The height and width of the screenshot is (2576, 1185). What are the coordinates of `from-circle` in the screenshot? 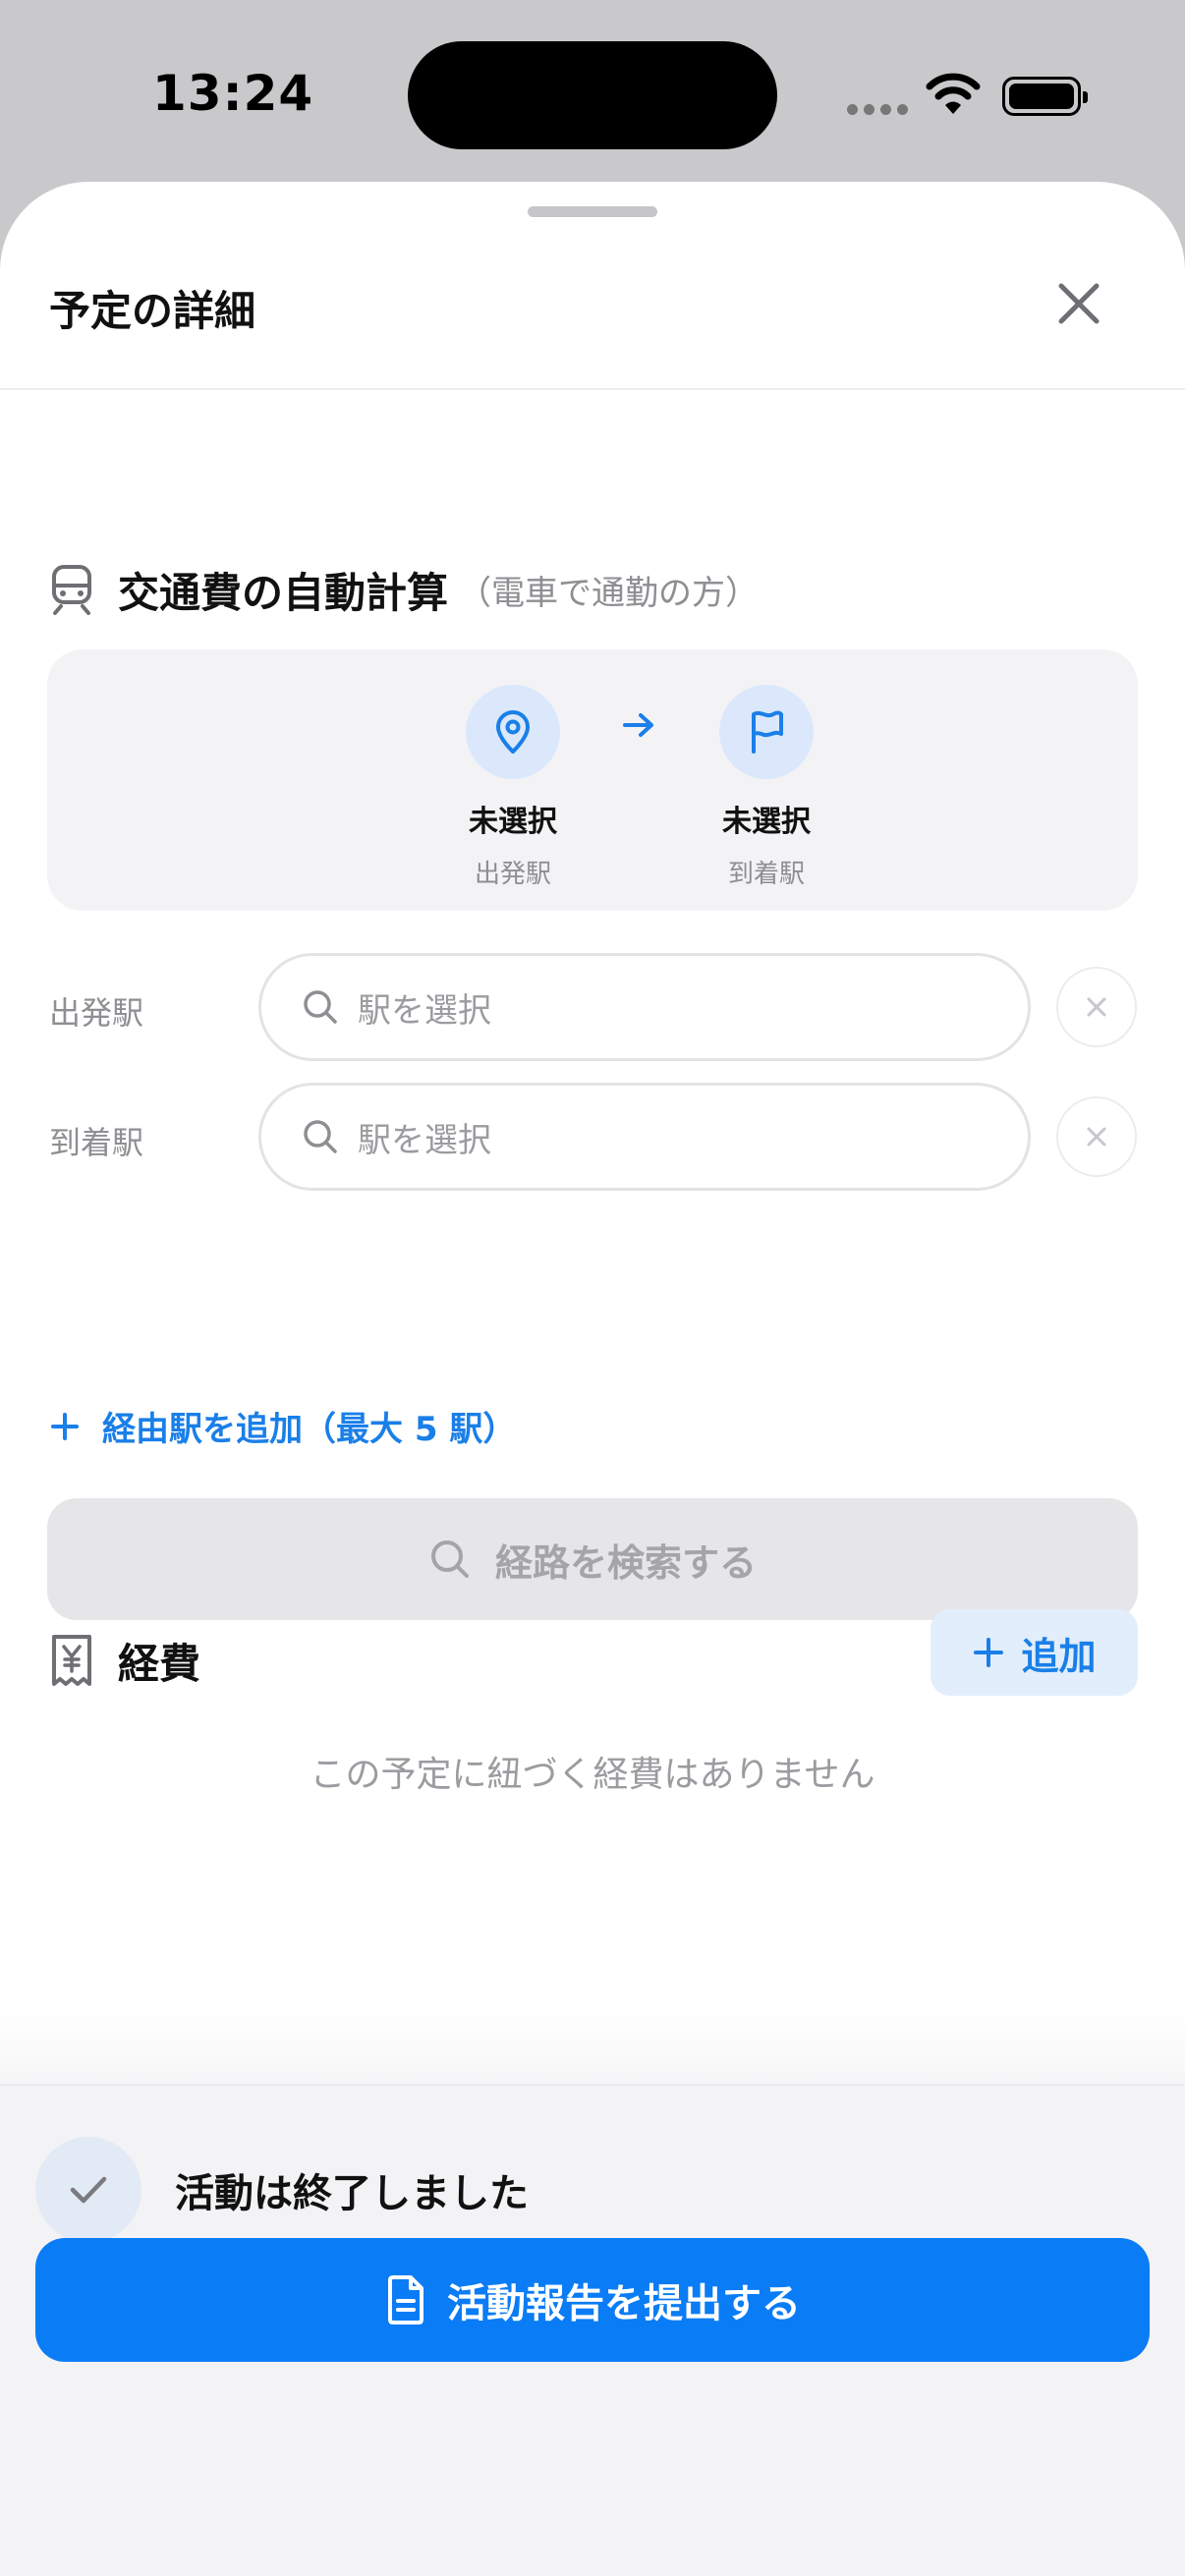 It's located at (513, 732).